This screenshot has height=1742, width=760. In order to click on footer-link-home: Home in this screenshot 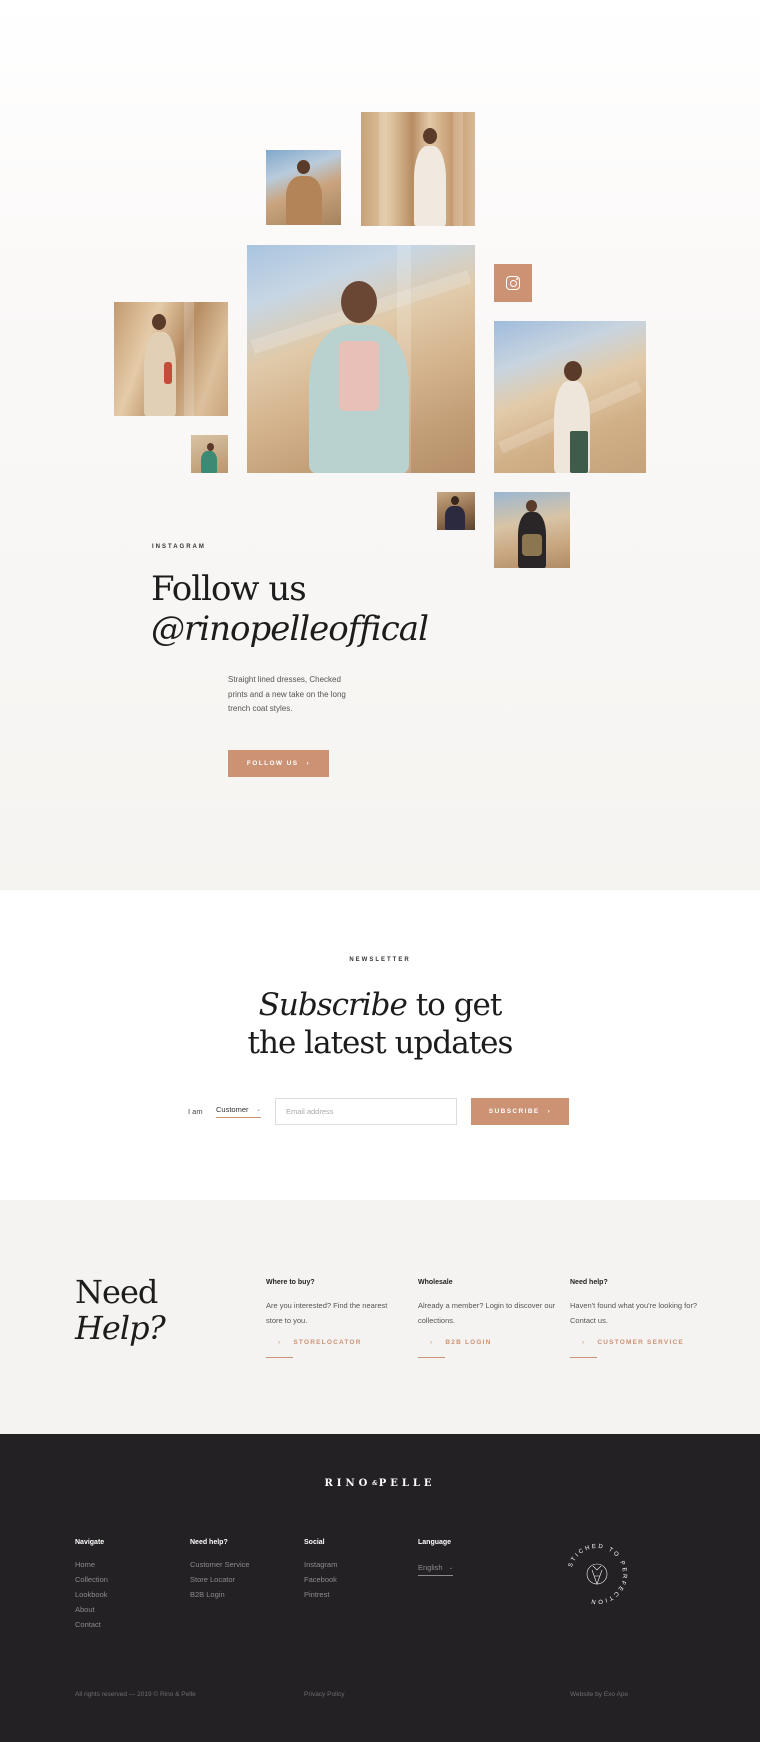, I will do `click(91, 1564)`.